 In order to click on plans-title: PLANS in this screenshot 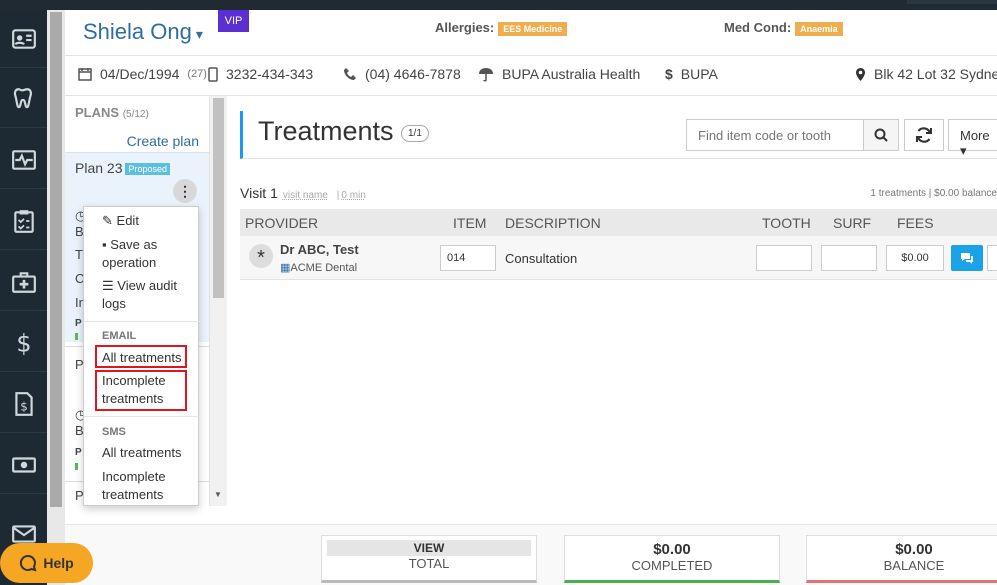, I will do `click(97, 112)`.